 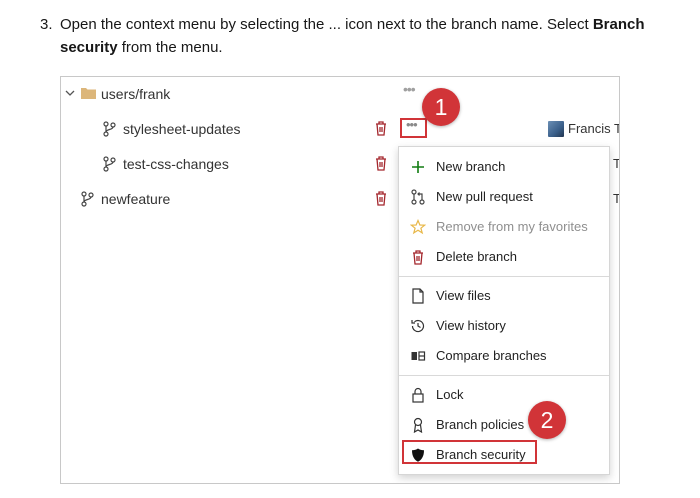 I want to click on menu-item-new-pull-request: New pull request, so click(x=504, y=197).